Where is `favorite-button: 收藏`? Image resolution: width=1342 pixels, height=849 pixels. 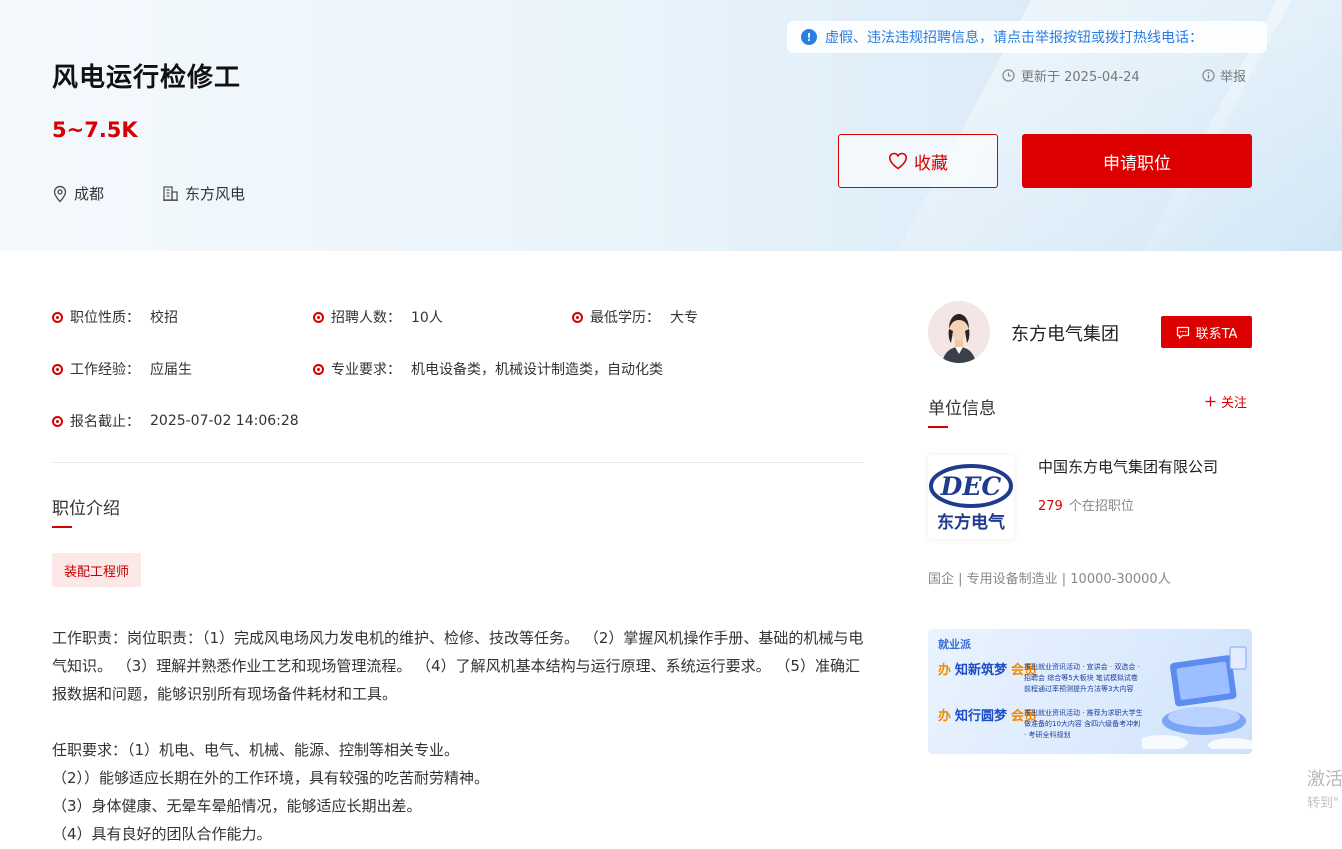 favorite-button: 收藏 is located at coordinates (918, 161).